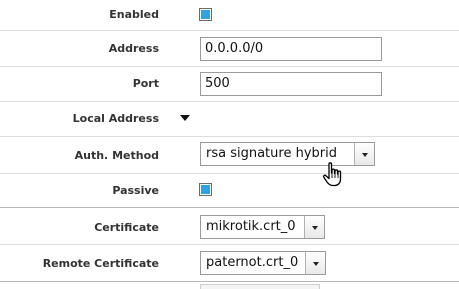  Describe the element at coordinates (229, 191) in the screenshot. I see `row-passive: Passive` at that location.